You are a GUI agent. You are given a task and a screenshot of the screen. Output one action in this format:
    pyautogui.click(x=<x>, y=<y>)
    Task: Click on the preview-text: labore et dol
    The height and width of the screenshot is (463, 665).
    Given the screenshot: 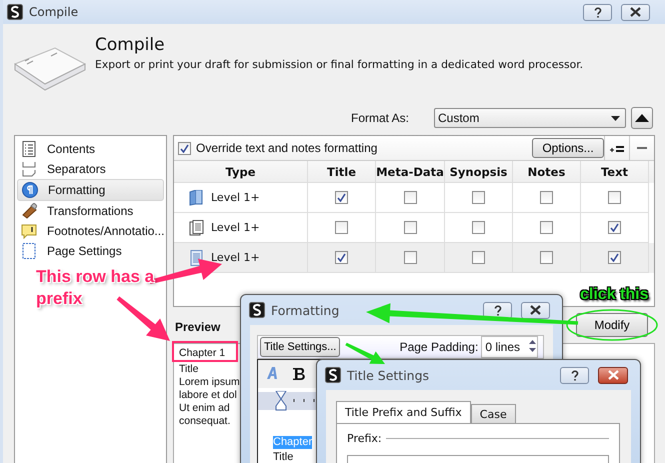 What is the action you would take?
    pyautogui.click(x=208, y=395)
    